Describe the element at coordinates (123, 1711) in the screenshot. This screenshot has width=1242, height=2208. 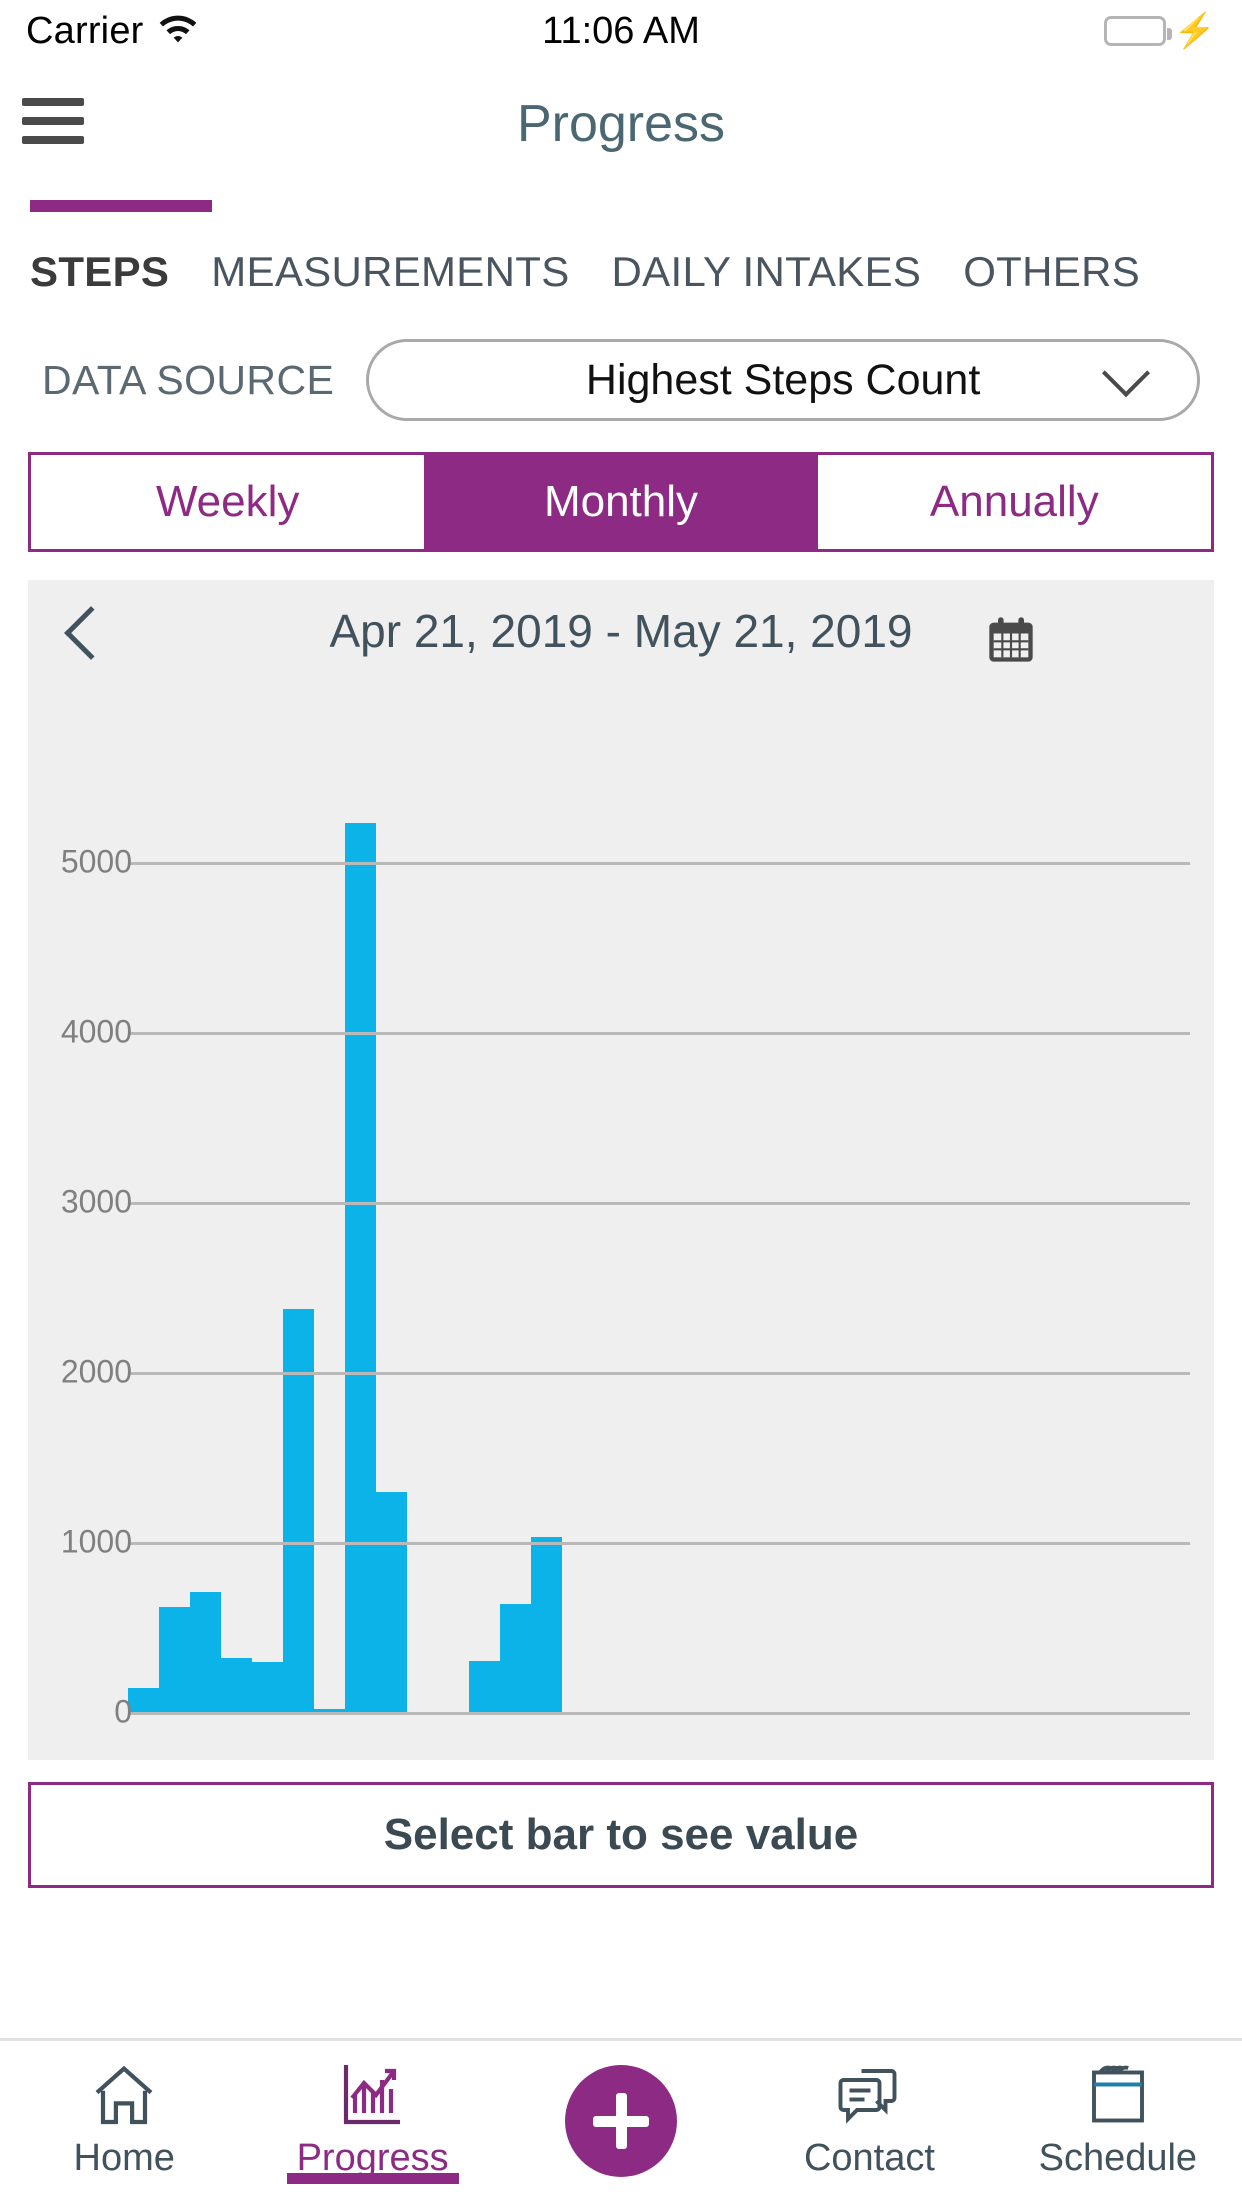
I see `y-axis-tick-label: 0` at that location.